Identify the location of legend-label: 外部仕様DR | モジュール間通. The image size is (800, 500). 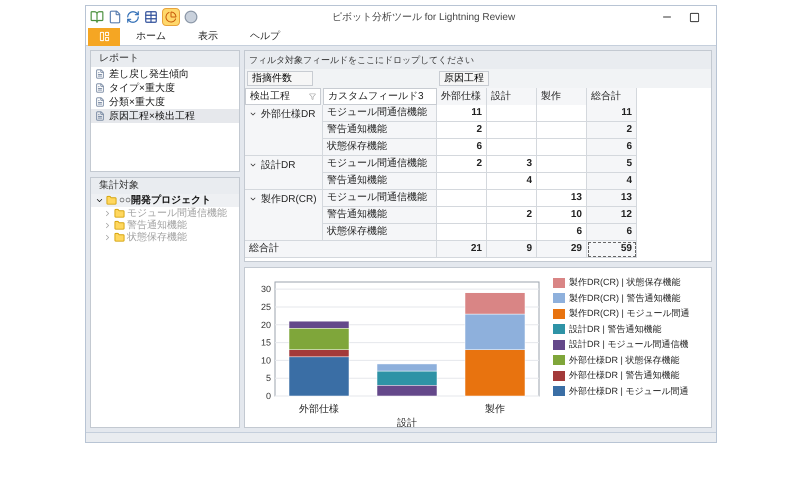
(628, 391).